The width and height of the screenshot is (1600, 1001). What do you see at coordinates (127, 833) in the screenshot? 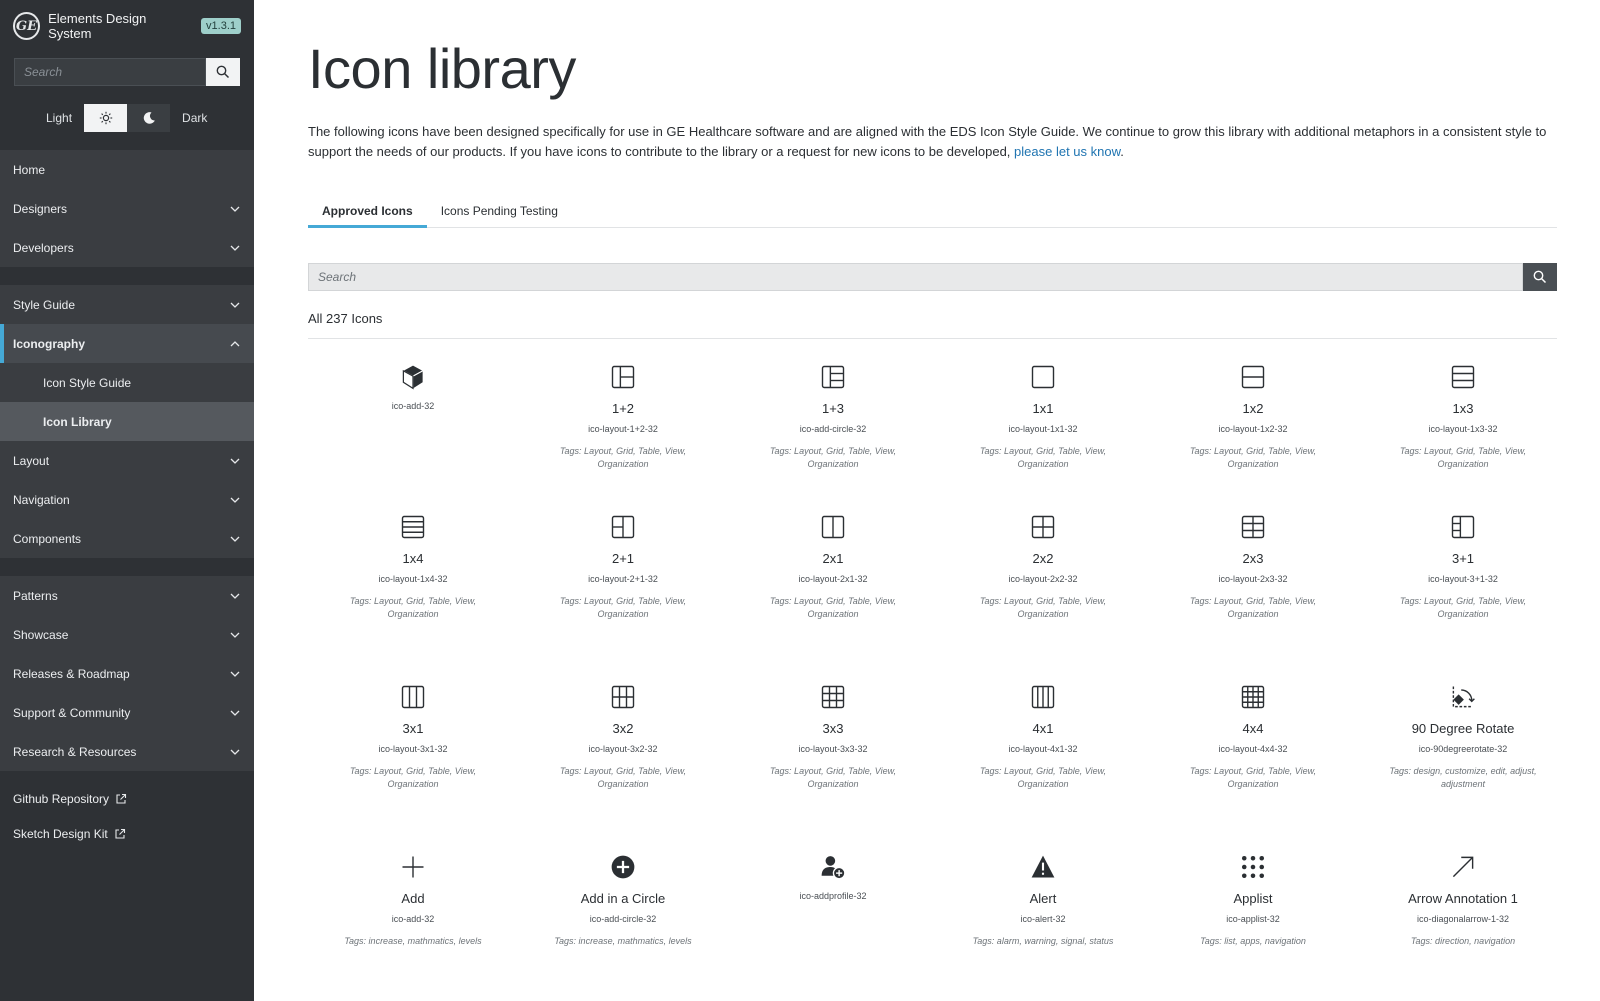
I see `sketch-link: Sketch Design Kit` at bounding box center [127, 833].